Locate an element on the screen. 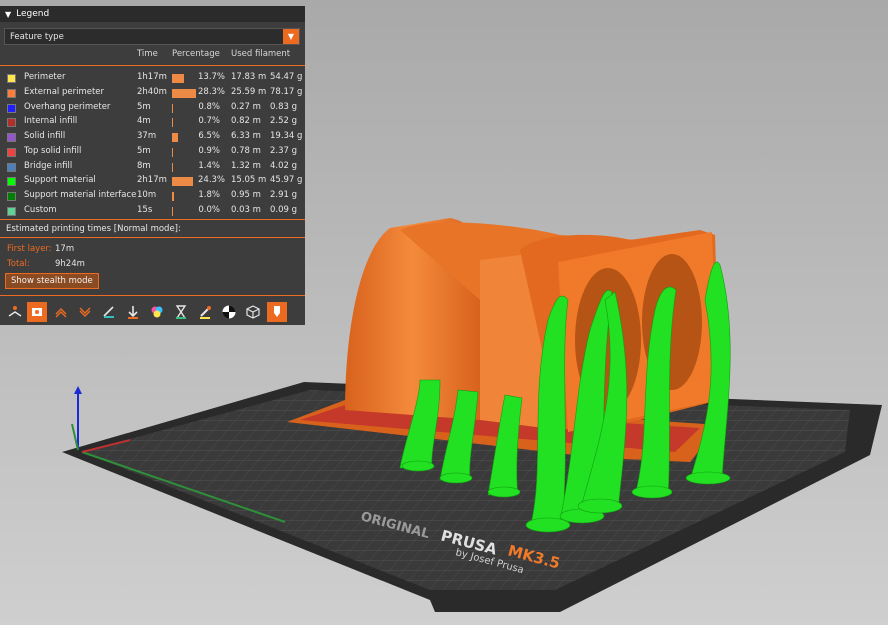  retractions-icon is located at coordinates (61, 312).